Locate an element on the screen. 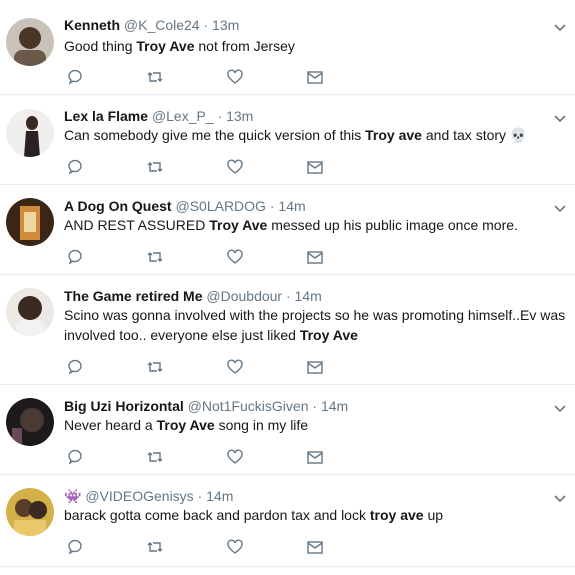 This screenshot has width=575, height=575. tweet-header: 👾 @VIDEOGenisys · 14m is located at coordinates (148, 496).